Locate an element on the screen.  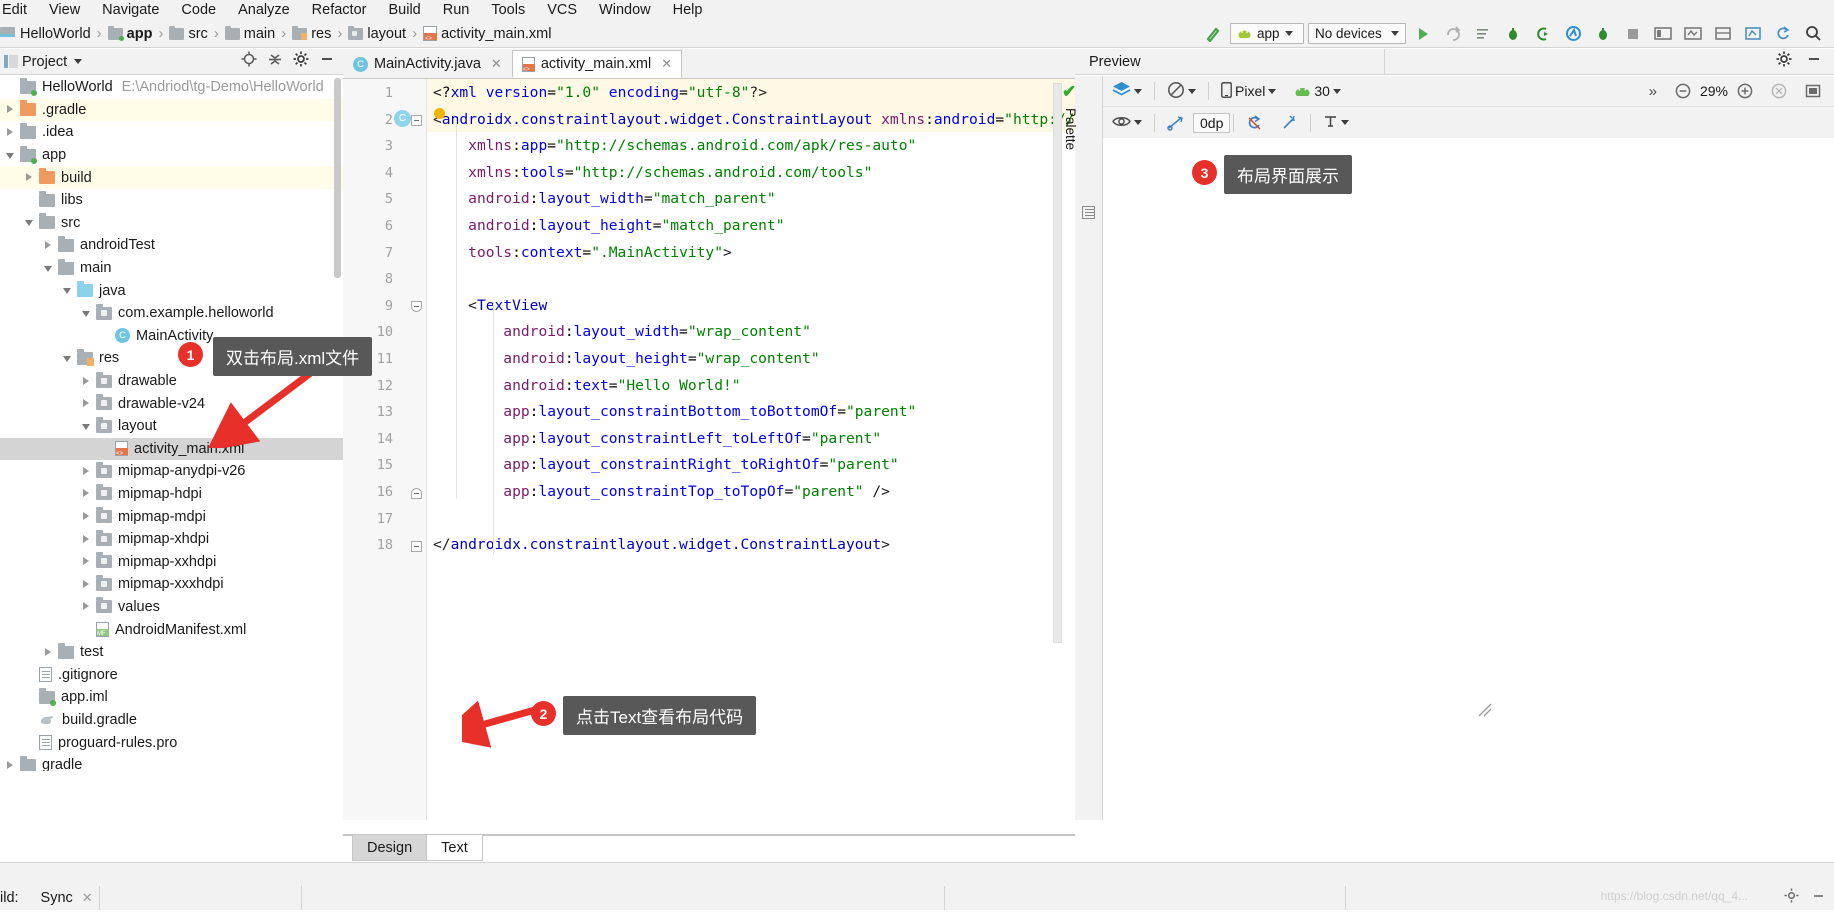
visibility-selector is located at coordinates (1127, 123).